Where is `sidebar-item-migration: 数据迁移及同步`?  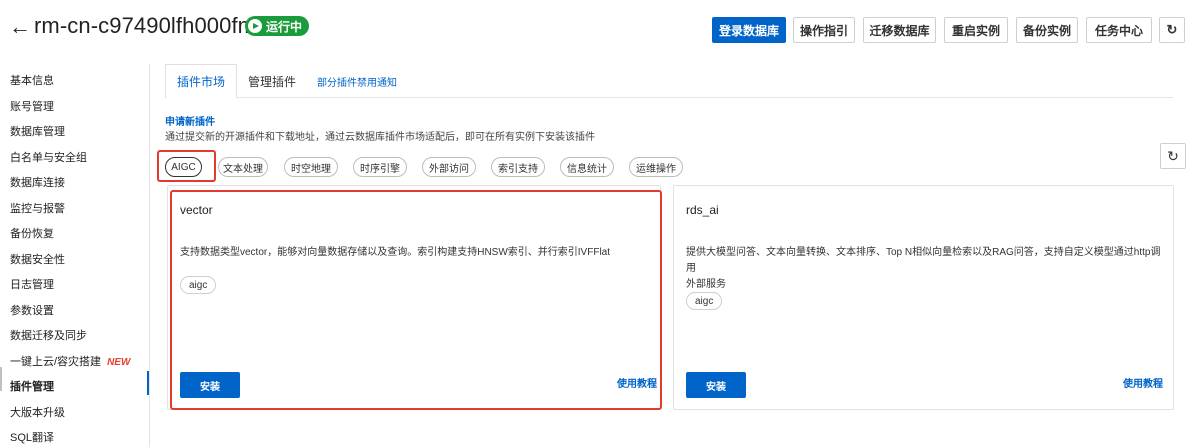
sidebar-item-migration: 数据迁移及同步 is located at coordinates (48, 335).